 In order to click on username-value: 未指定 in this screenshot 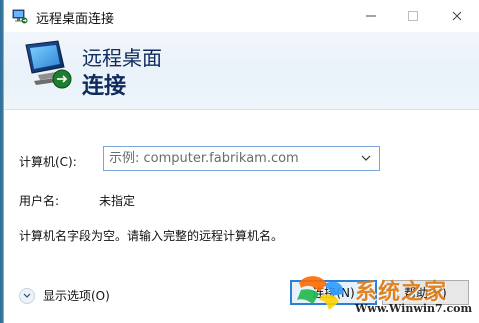, I will do `click(117, 201)`.